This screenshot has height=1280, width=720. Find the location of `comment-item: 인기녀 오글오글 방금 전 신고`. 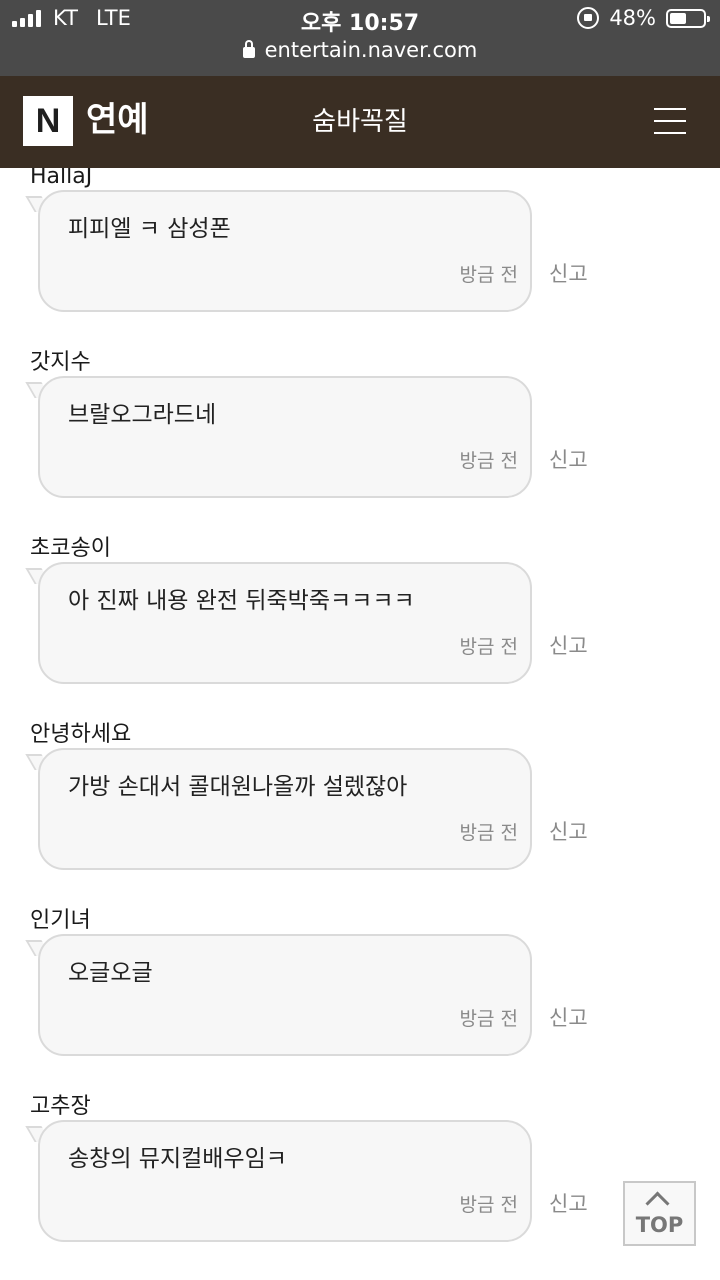

comment-item: 인기녀 오글오글 방금 전 신고 is located at coordinates (360, 999).